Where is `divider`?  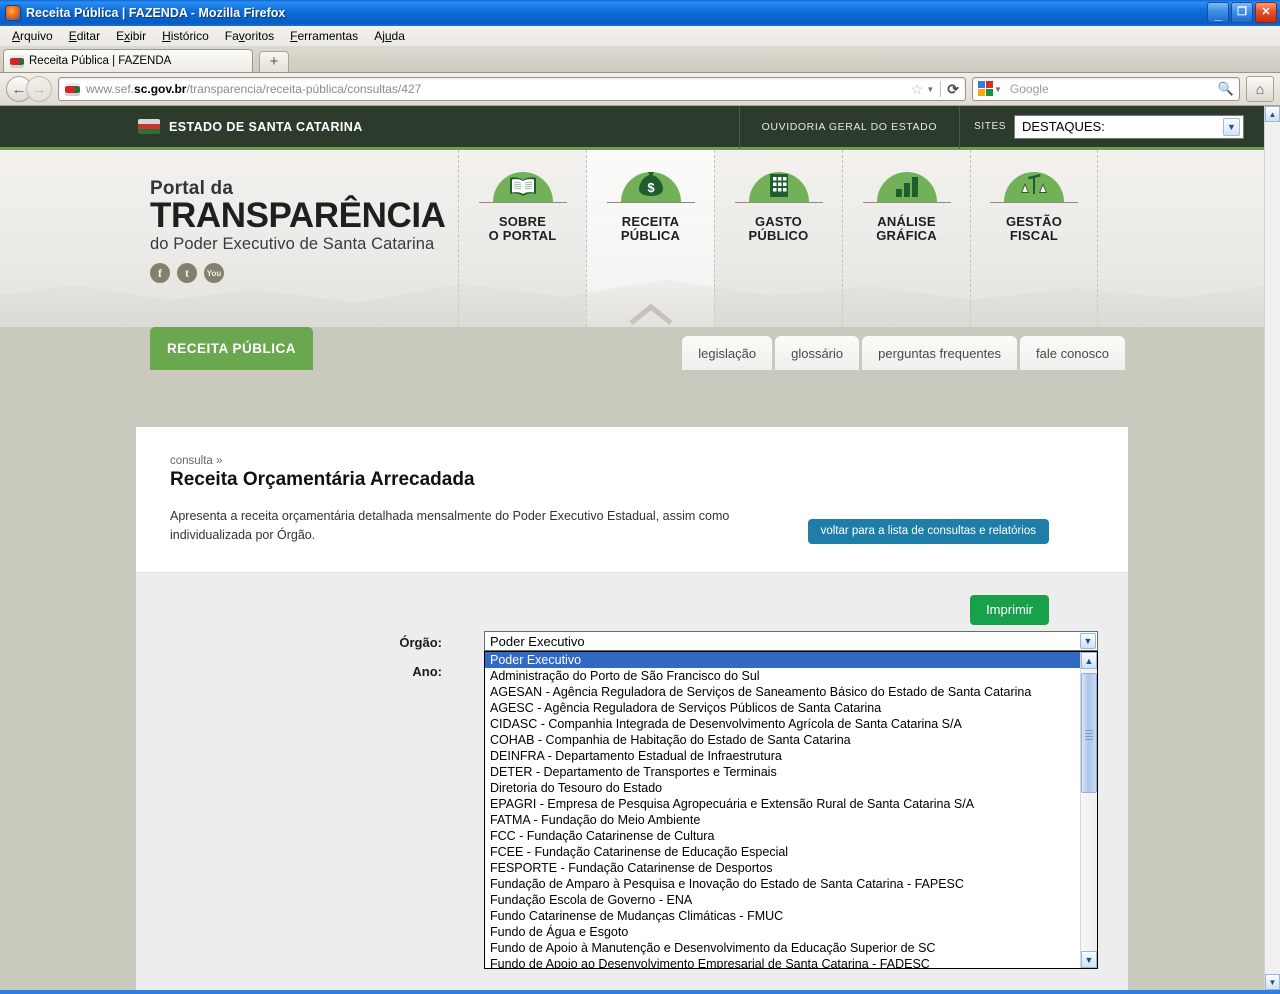
divider is located at coordinates (941, 89).